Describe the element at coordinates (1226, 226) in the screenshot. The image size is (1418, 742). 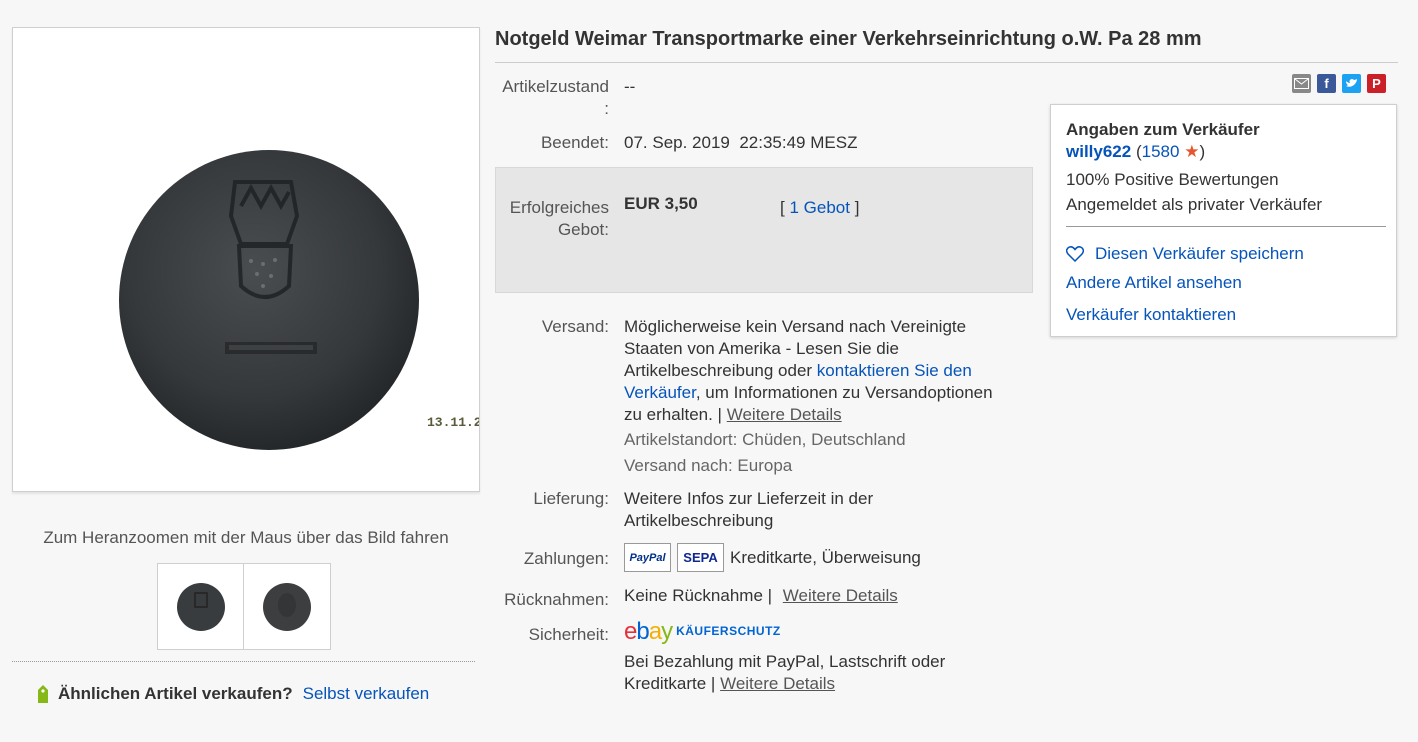
I see `seller-divider` at that location.